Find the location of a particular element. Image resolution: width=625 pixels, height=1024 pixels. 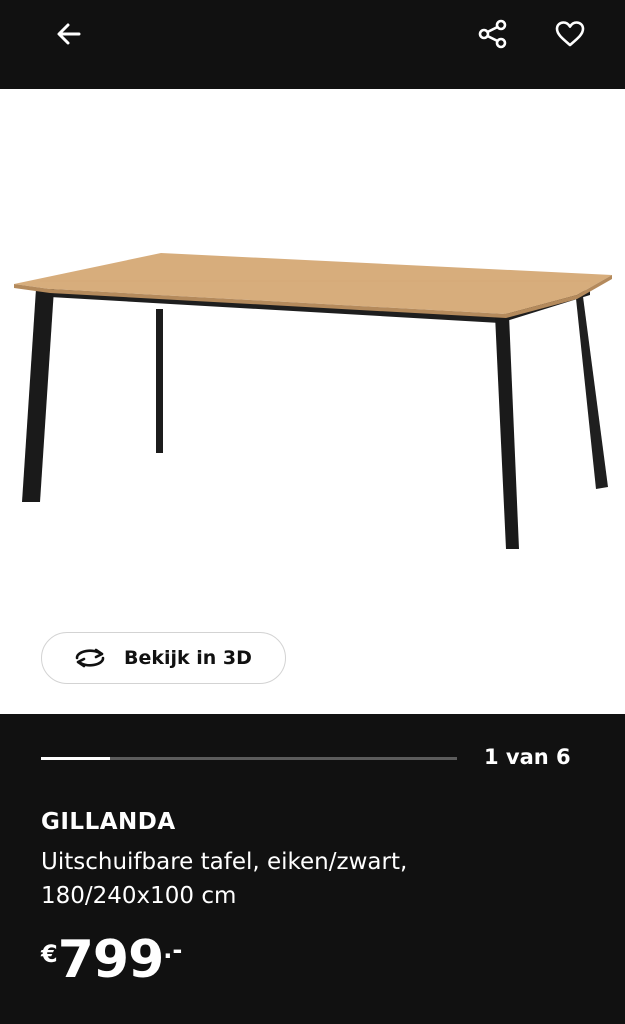

top-bar is located at coordinates (312, 44).